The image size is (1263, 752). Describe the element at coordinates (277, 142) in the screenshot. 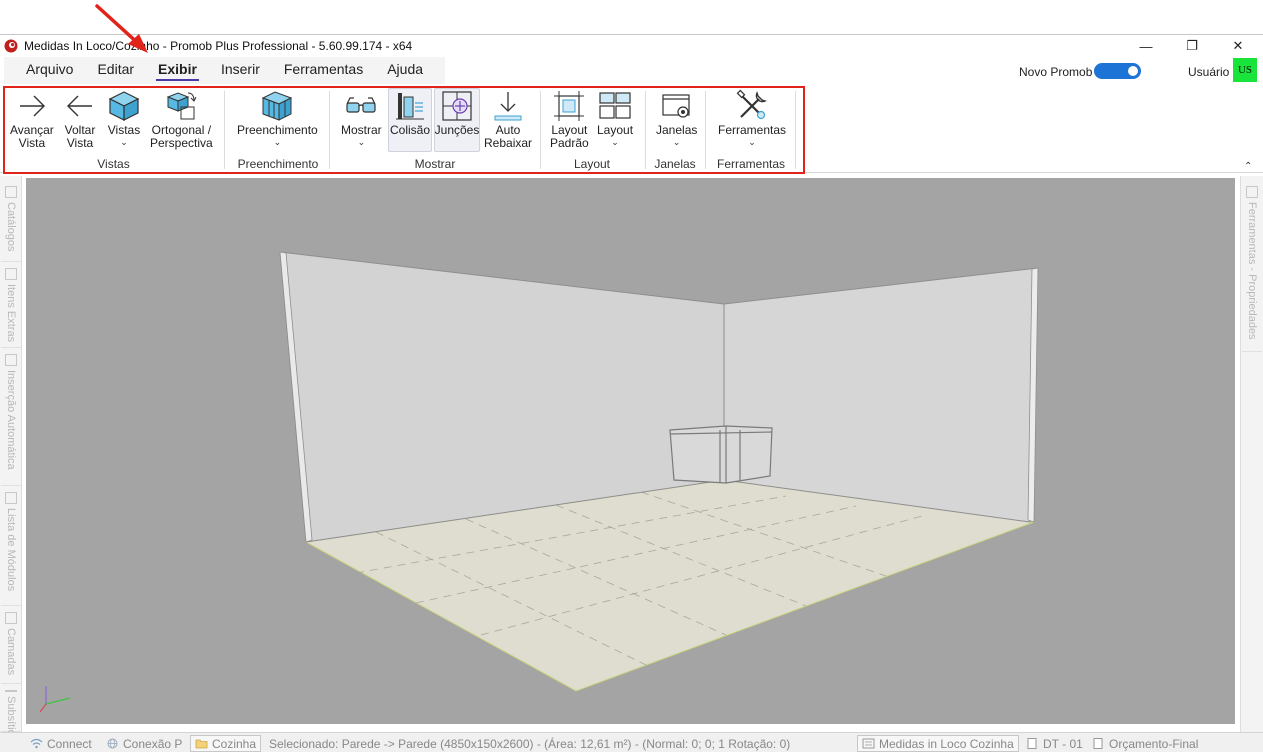

I see `preenchimento-chevron-icon: ⌄` at that location.